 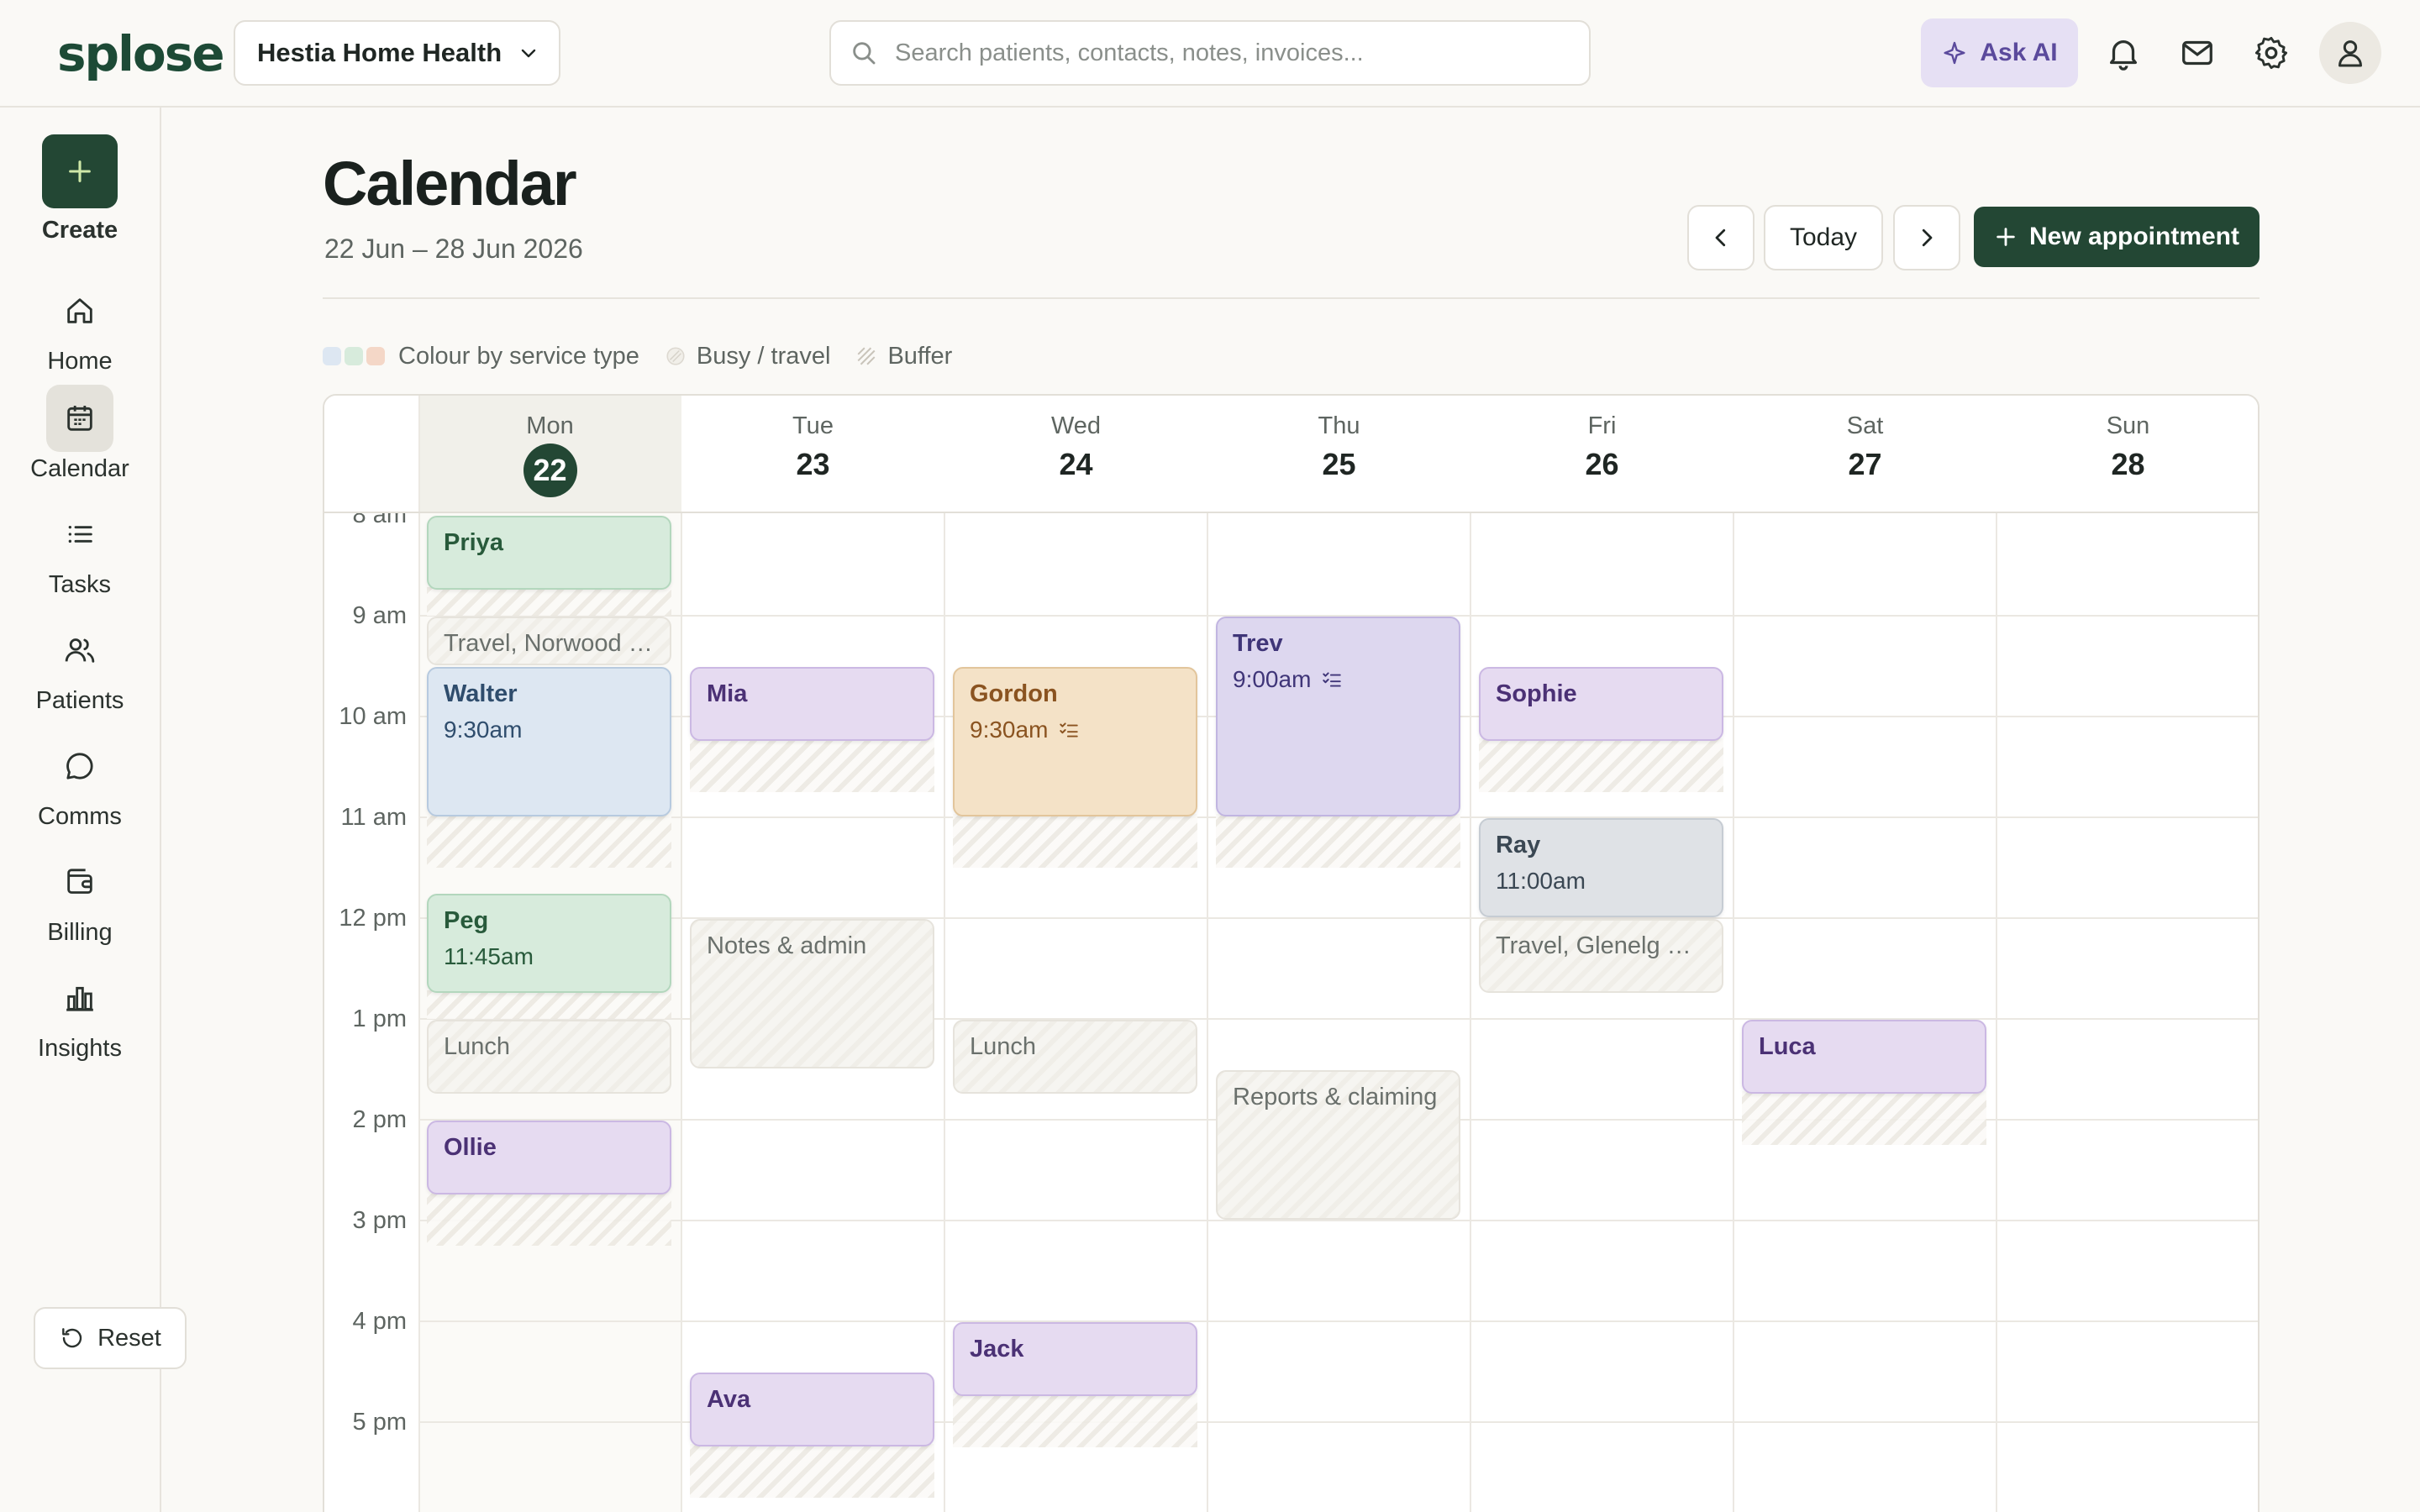 I want to click on time-label: 3 pm, so click(x=366, y=1221).